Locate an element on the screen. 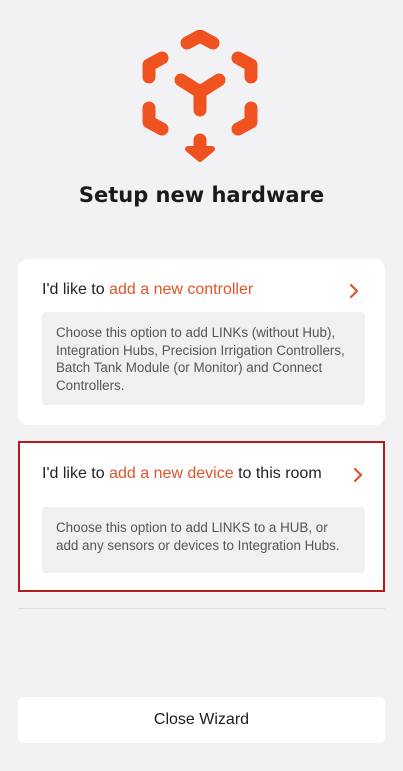 This screenshot has width=403, height=771. hardware-cube-logo is located at coordinates (200, 96).